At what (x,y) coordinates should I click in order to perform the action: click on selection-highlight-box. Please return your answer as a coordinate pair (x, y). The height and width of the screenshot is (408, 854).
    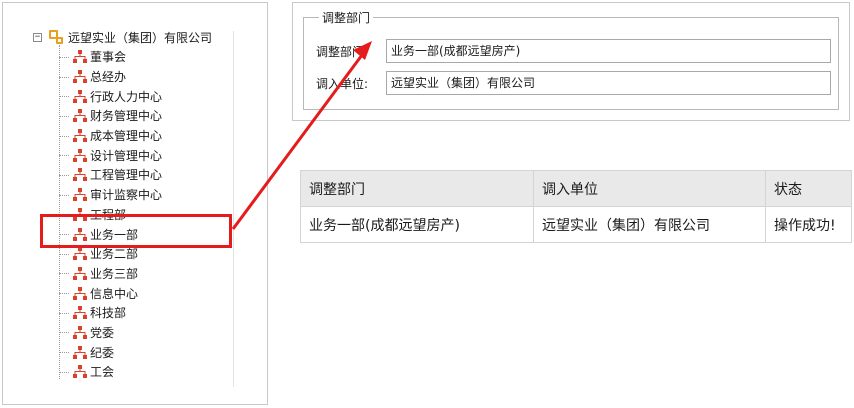
    Looking at the image, I should click on (136, 231).